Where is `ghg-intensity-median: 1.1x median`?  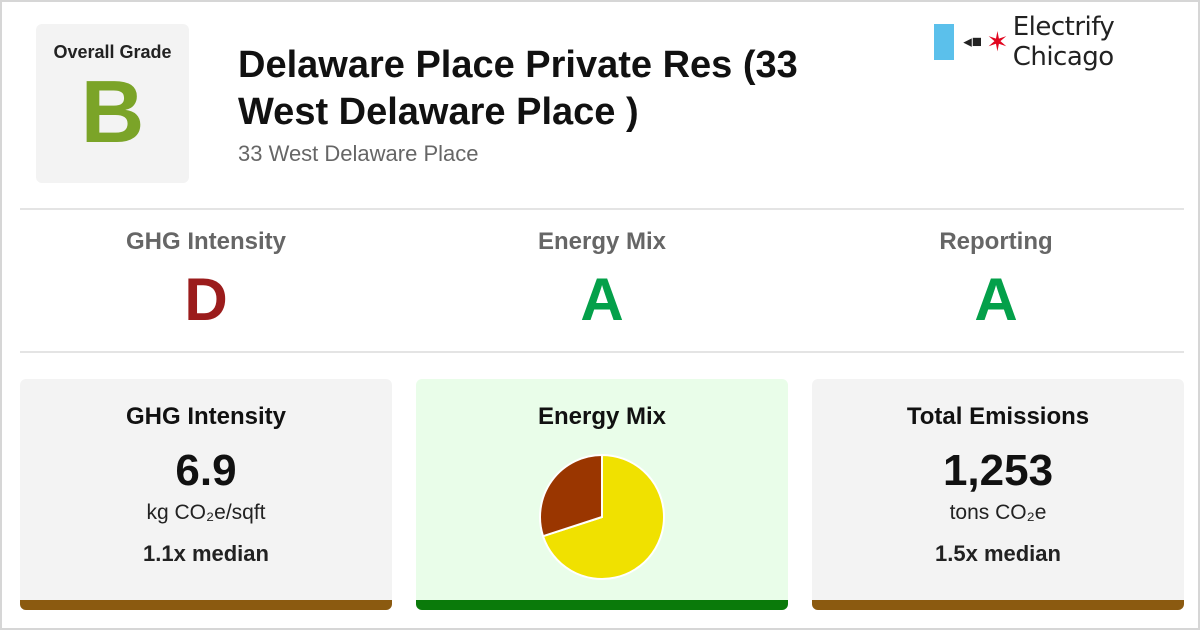 ghg-intensity-median: 1.1x median is located at coordinates (206, 553).